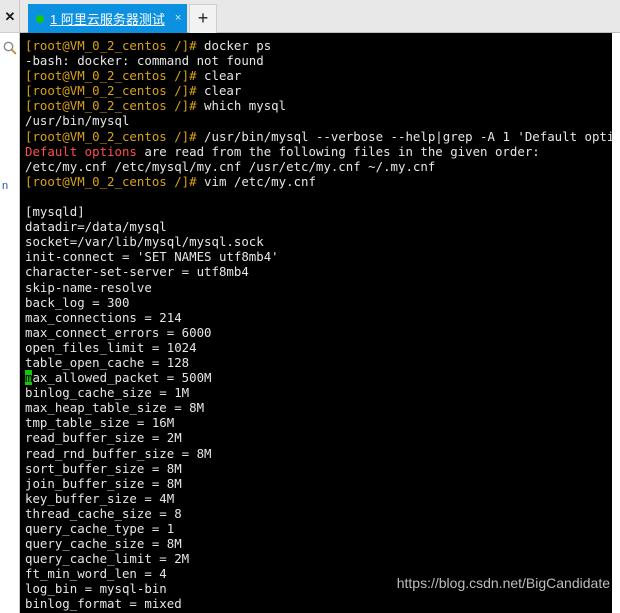 This screenshot has width=620, height=613. I want to click on terminal-line: max_connections = 214, so click(318, 317).